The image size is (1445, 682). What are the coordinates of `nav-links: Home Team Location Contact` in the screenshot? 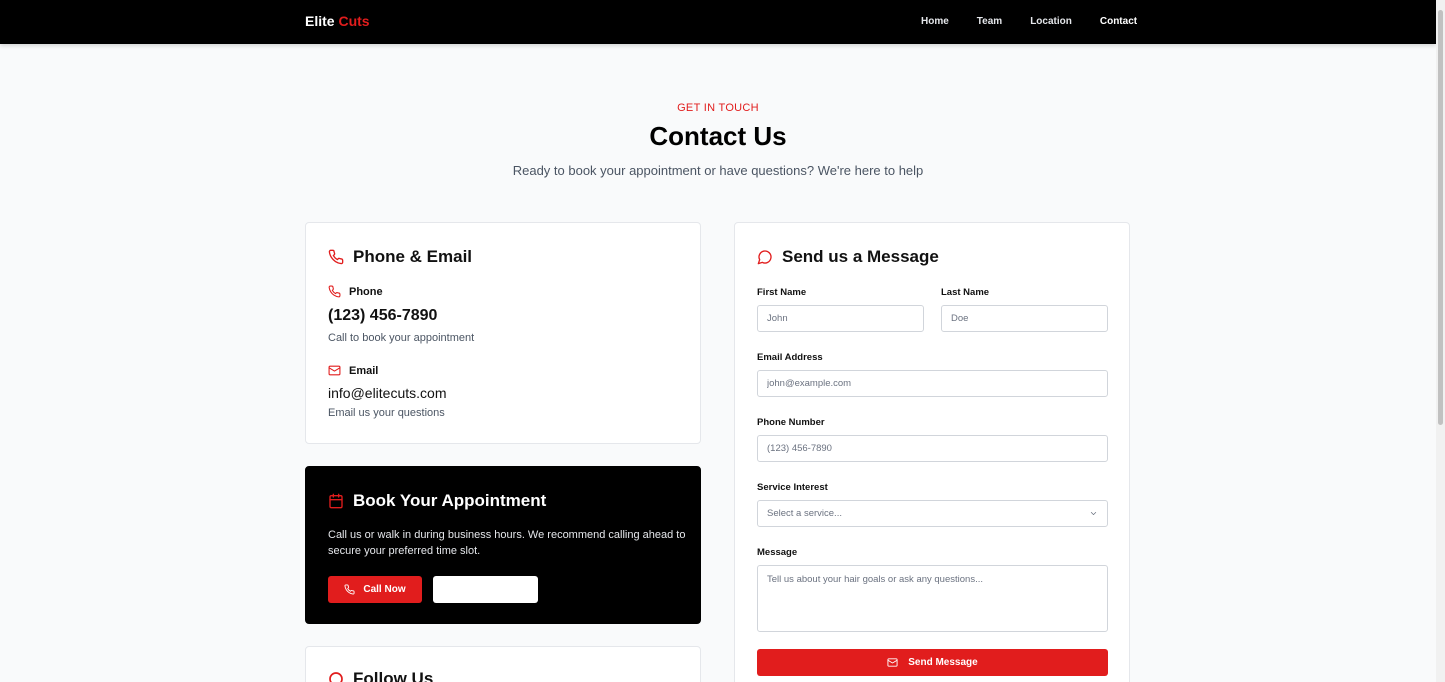 It's located at (1043, 21).